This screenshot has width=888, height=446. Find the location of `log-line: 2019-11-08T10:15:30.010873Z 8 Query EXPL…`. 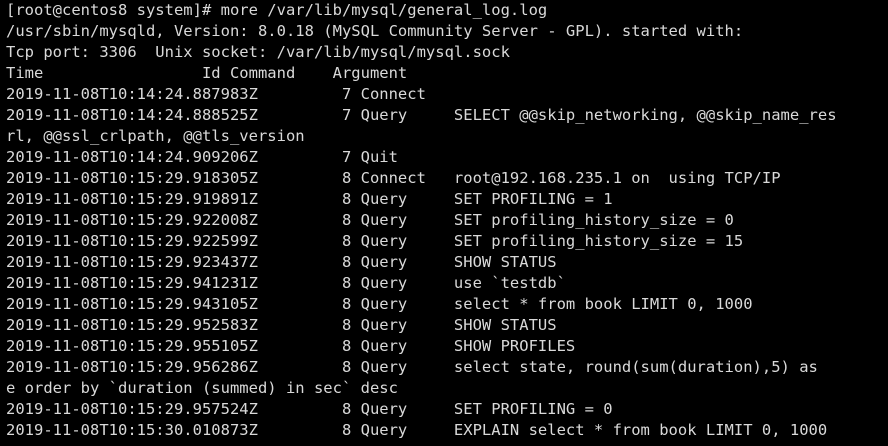

log-line: 2019-11-08T10:15:30.010873Z 8 Query EXPL… is located at coordinates (417, 430).